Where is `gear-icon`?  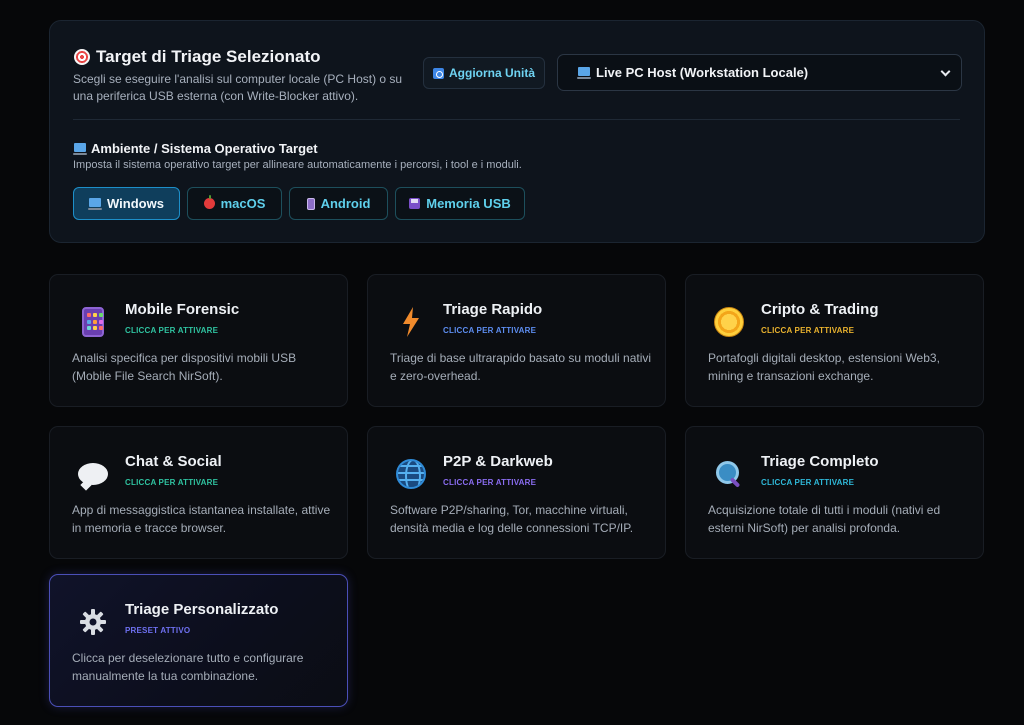 gear-icon is located at coordinates (93, 622).